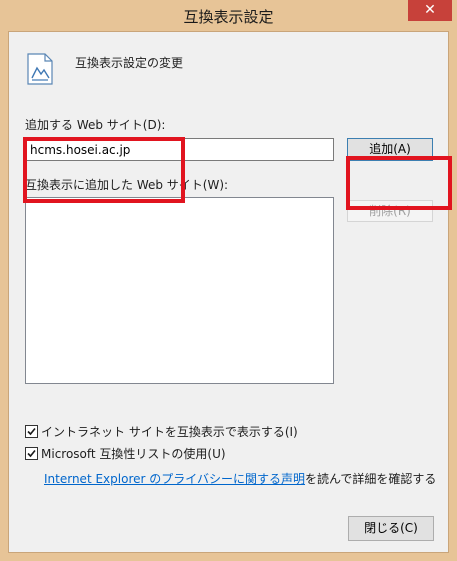 The height and width of the screenshot is (561, 457). What do you see at coordinates (430, 10) in the screenshot?
I see `window-close-button: ✕` at bounding box center [430, 10].